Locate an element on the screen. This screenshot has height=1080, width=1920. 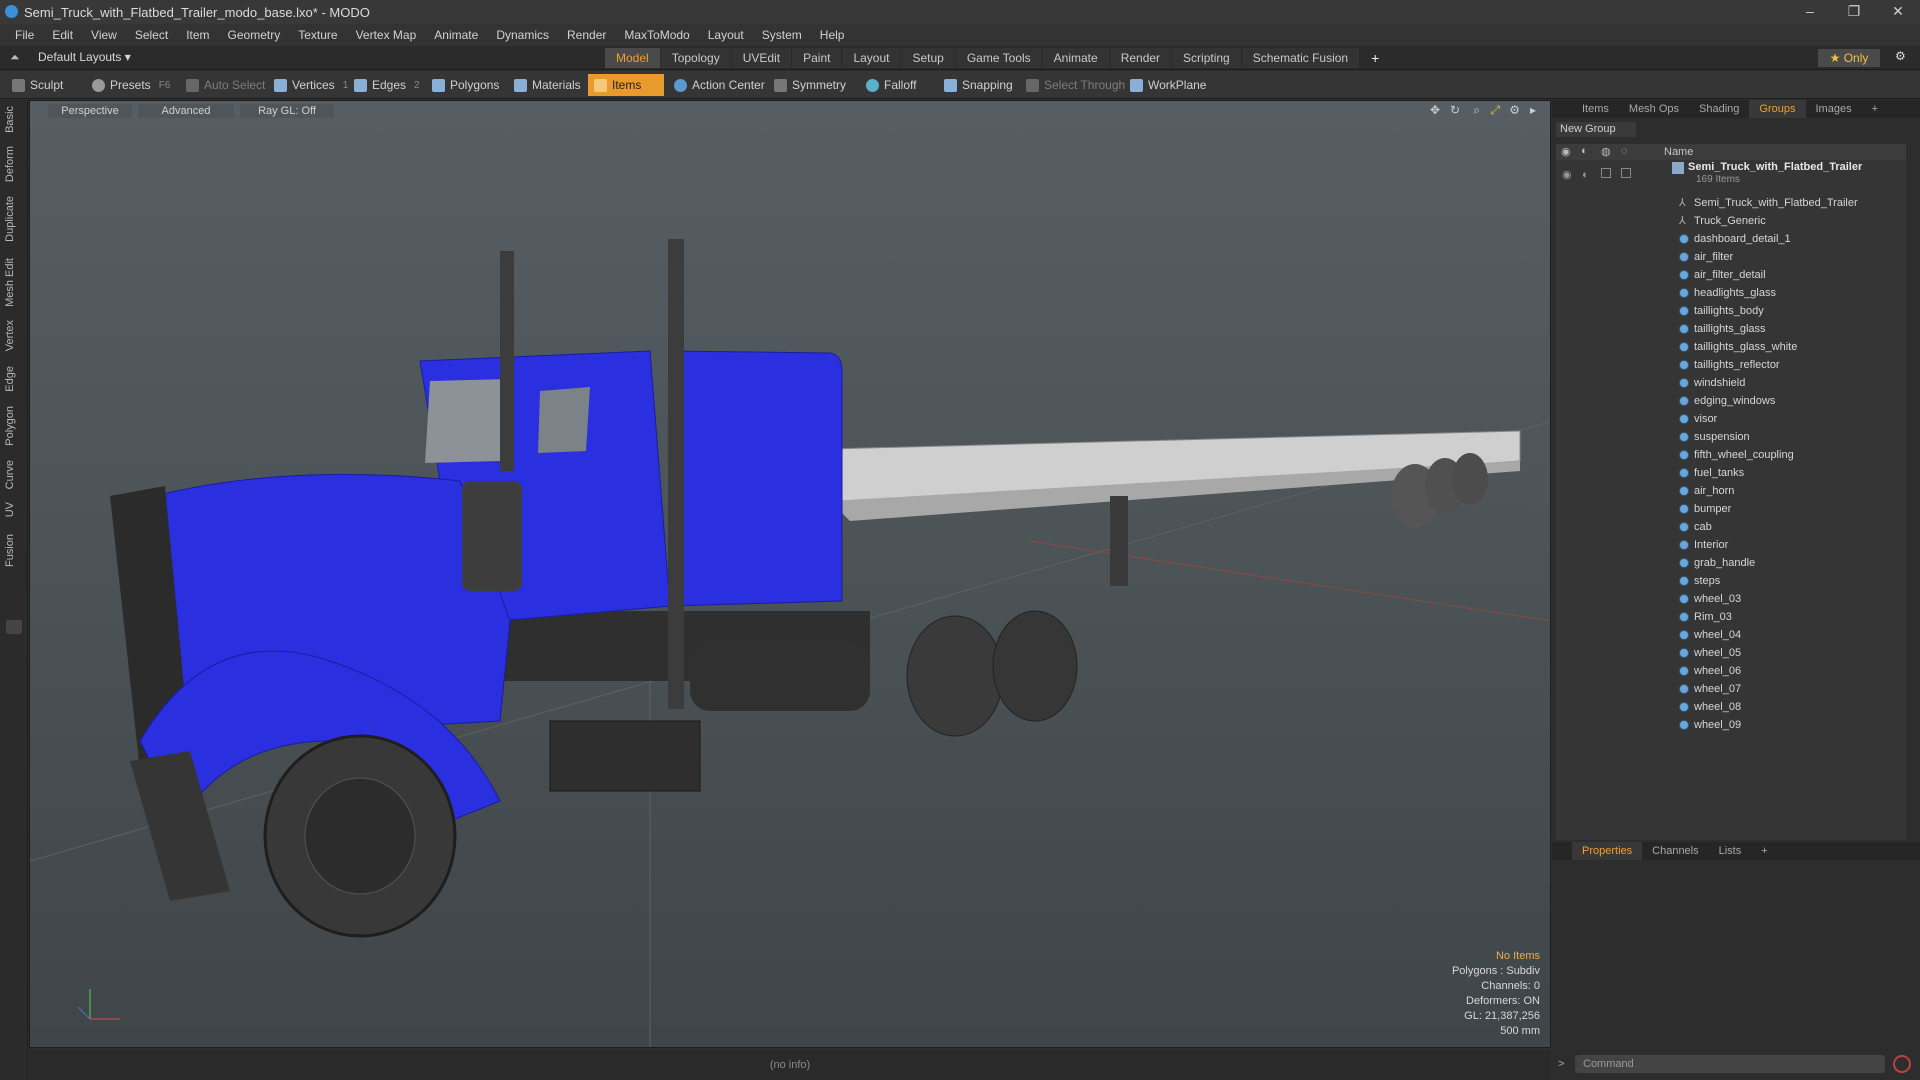
group-item-row: taillights_body is located at coordinates (1731, 311).